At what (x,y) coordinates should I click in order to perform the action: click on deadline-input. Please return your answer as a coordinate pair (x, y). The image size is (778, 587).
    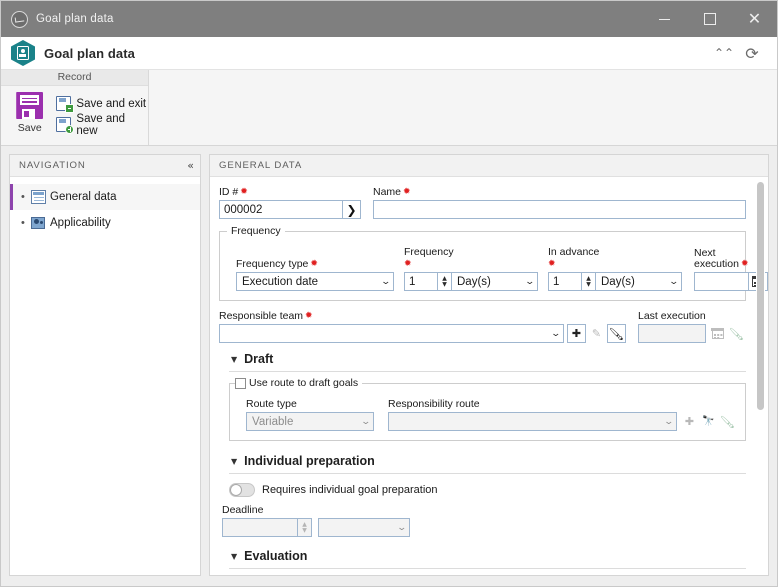
    Looking at the image, I should click on (260, 527).